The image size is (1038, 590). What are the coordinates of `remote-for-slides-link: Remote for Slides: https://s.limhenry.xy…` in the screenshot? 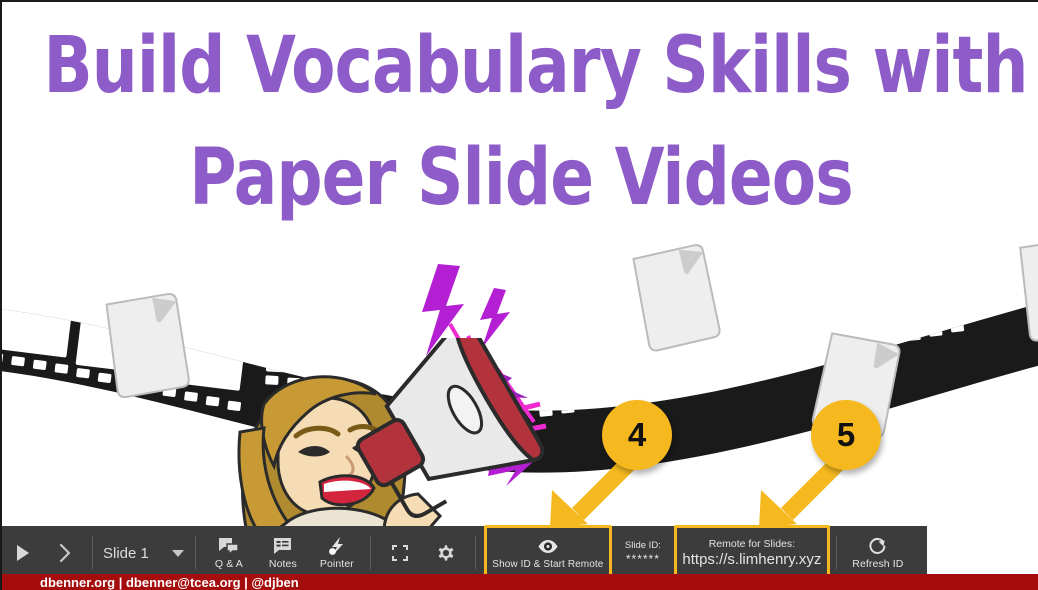 It's located at (751, 553).